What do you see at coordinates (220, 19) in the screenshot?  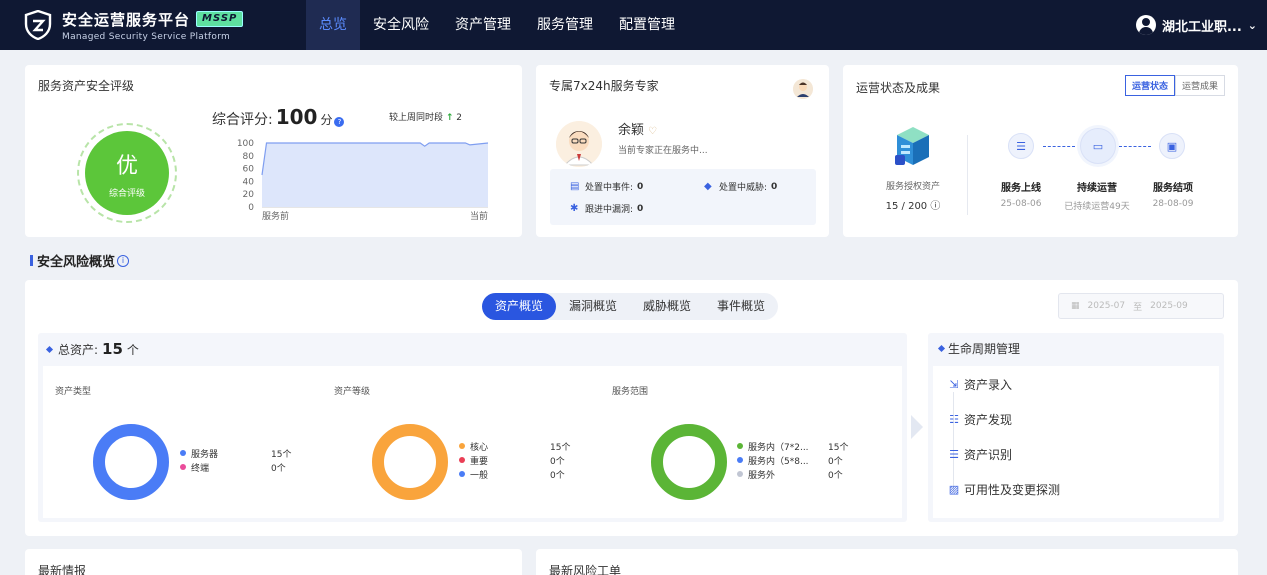 I see `mssp-badge: MSSP` at bounding box center [220, 19].